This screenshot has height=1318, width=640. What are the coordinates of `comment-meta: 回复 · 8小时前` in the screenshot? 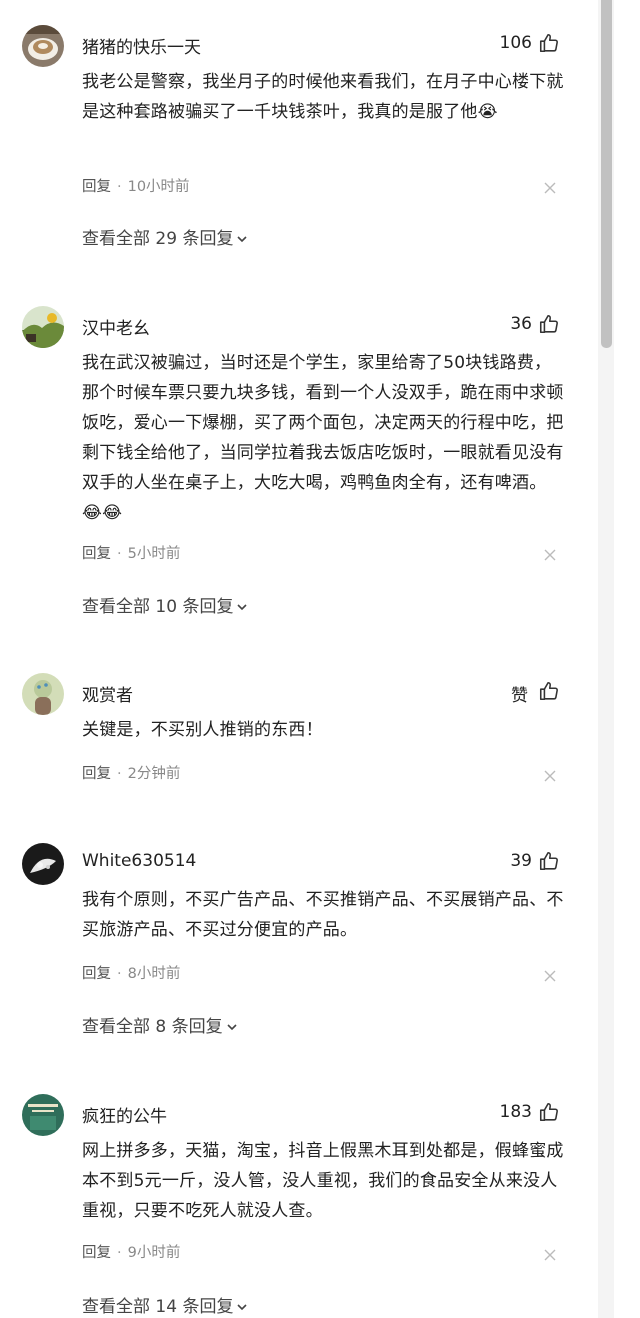 It's located at (131, 972).